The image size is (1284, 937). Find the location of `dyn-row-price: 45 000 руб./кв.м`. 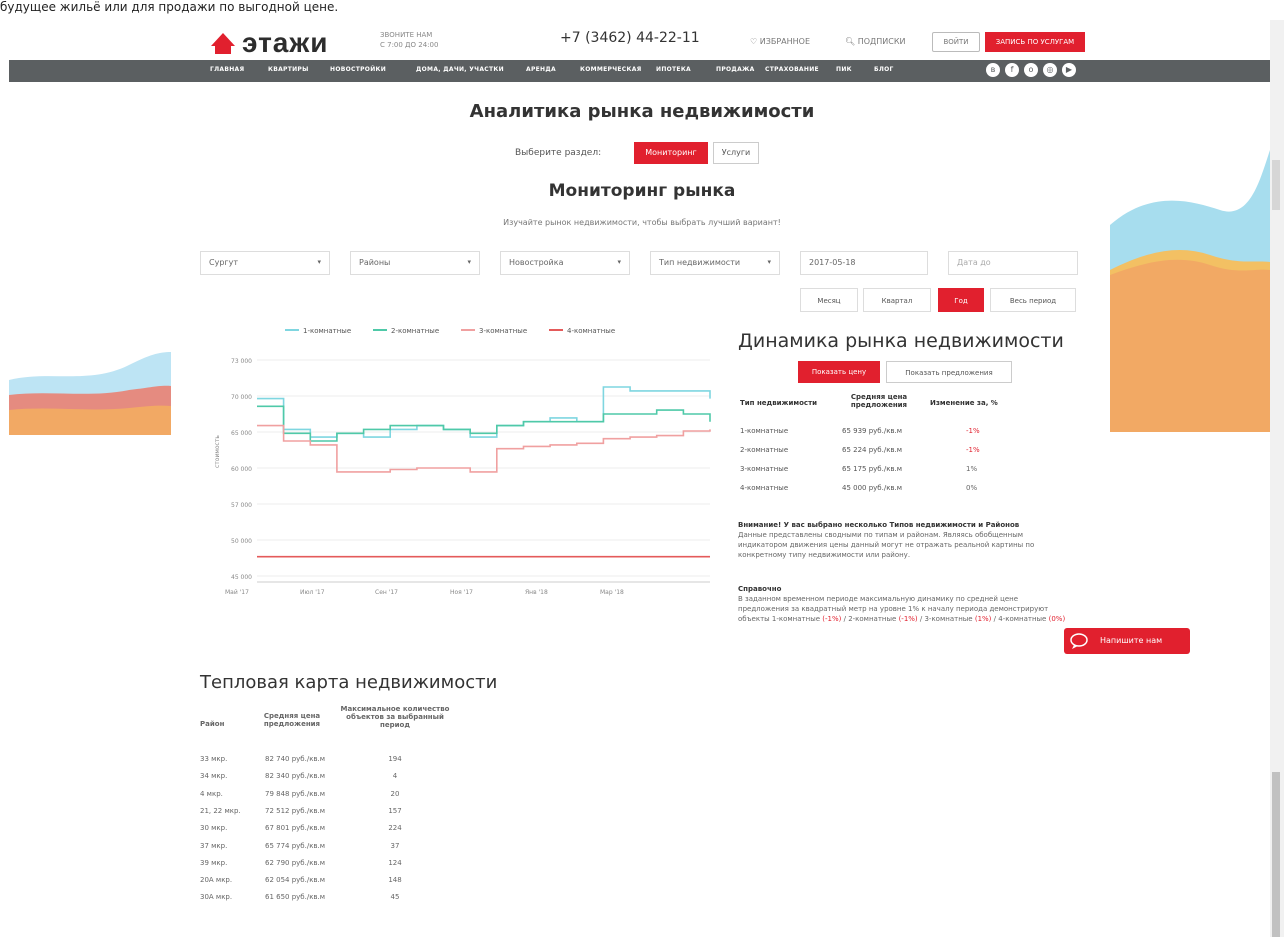

dyn-row-price: 45 000 руб./кв.м is located at coordinates (872, 488).